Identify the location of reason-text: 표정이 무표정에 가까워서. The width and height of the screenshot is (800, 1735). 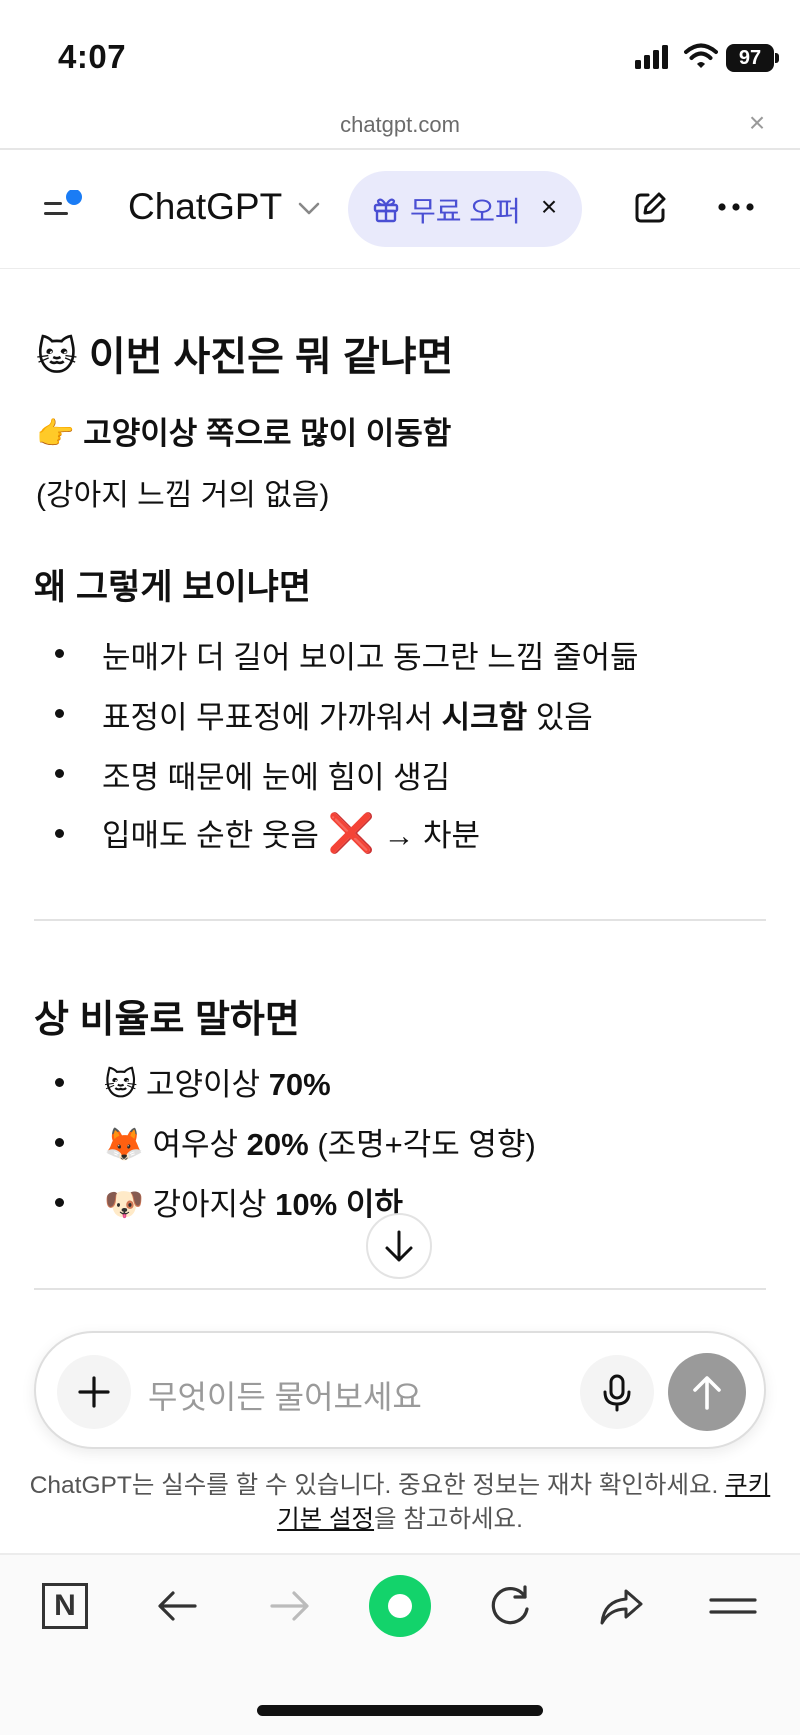
(272, 717).